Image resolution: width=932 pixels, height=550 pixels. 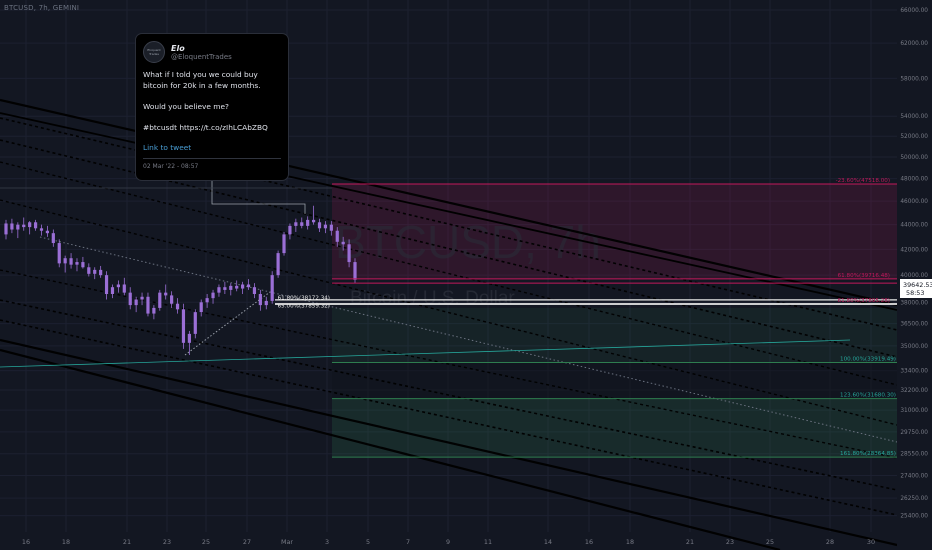 I want to click on fib-label: 161.80%(28364.85), so click(x=868, y=454).